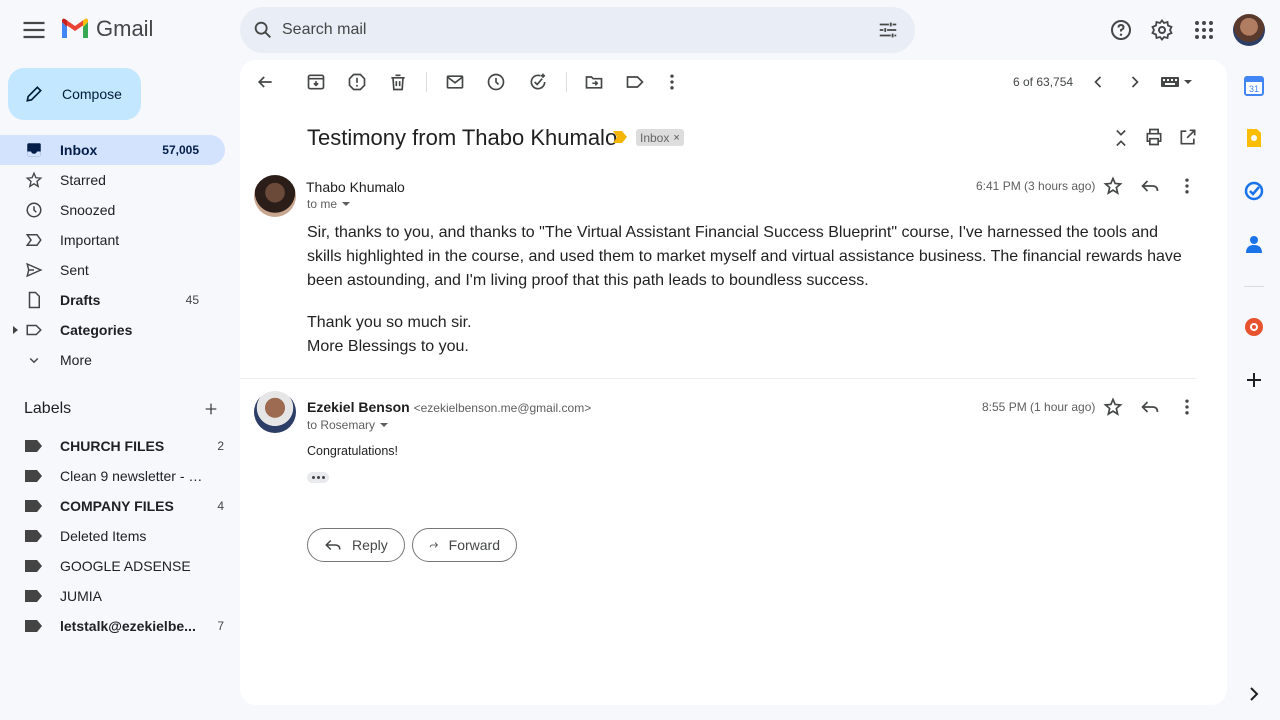 This screenshot has height=720, width=1280. Describe the element at coordinates (1254, 694) in the screenshot. I see `show-side-panel-chevron-icon` at that location.